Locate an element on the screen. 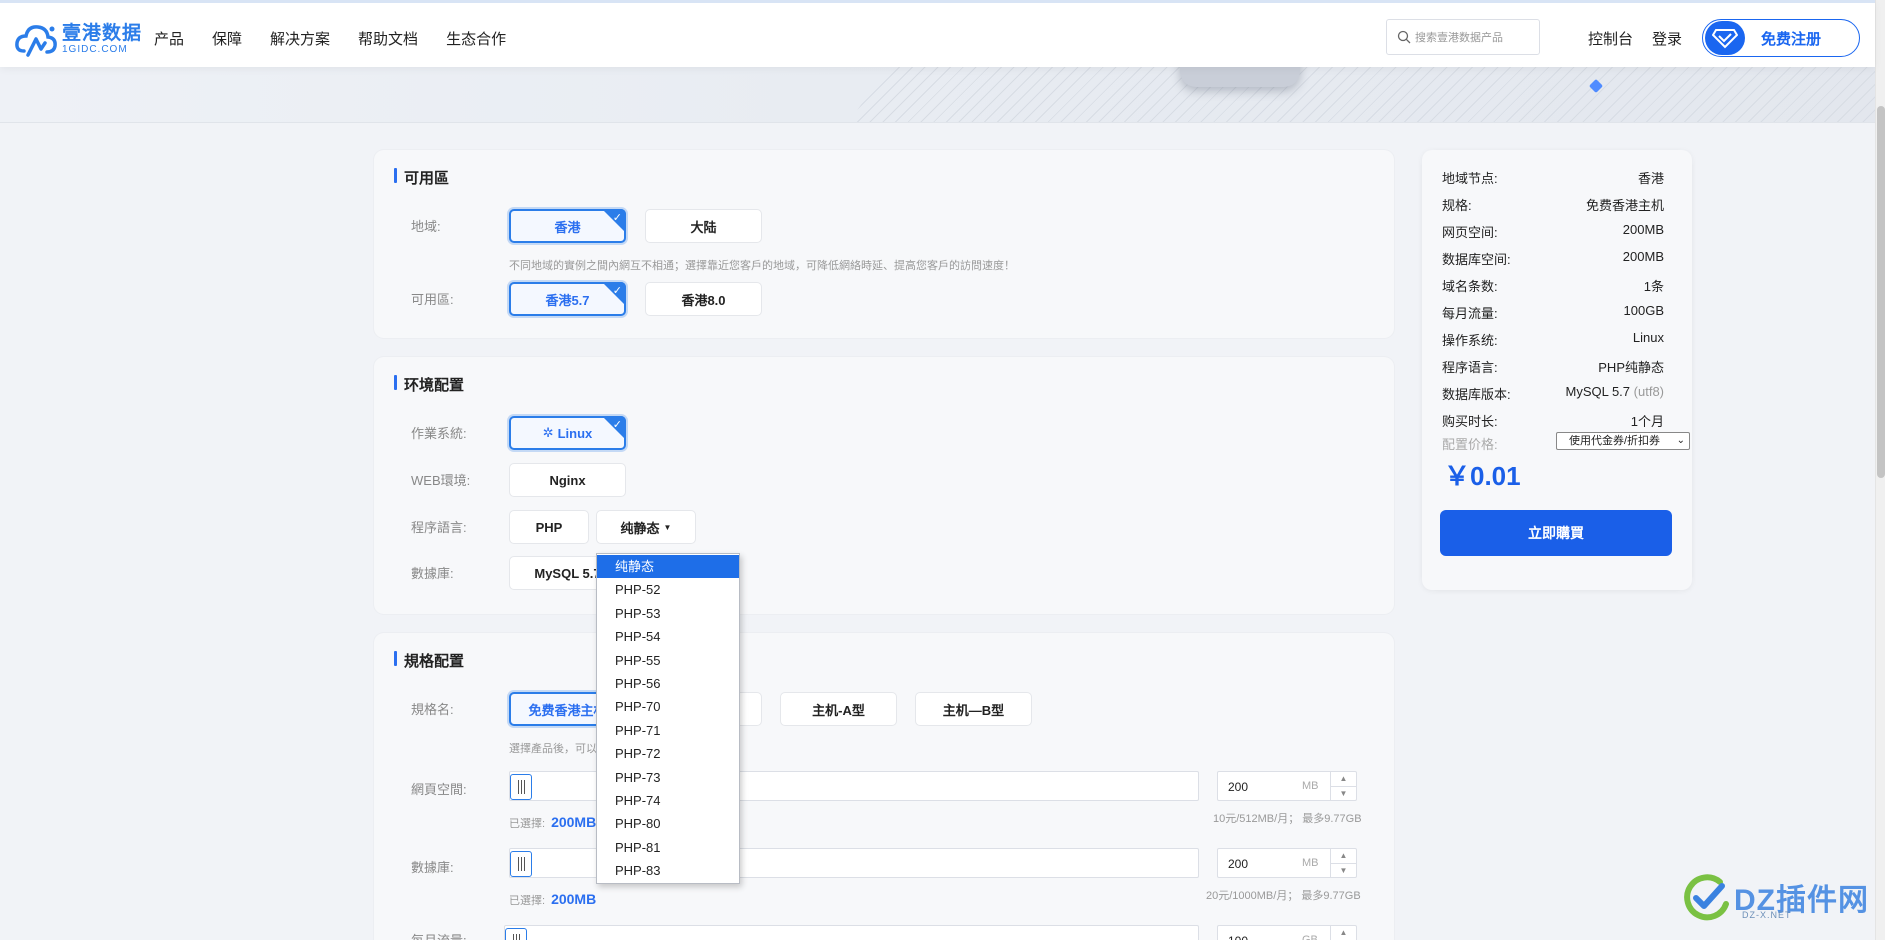 The height and width of the screenshot is (940, 1885). price-label: 配置价格: is located at coordinates (1470, 444).